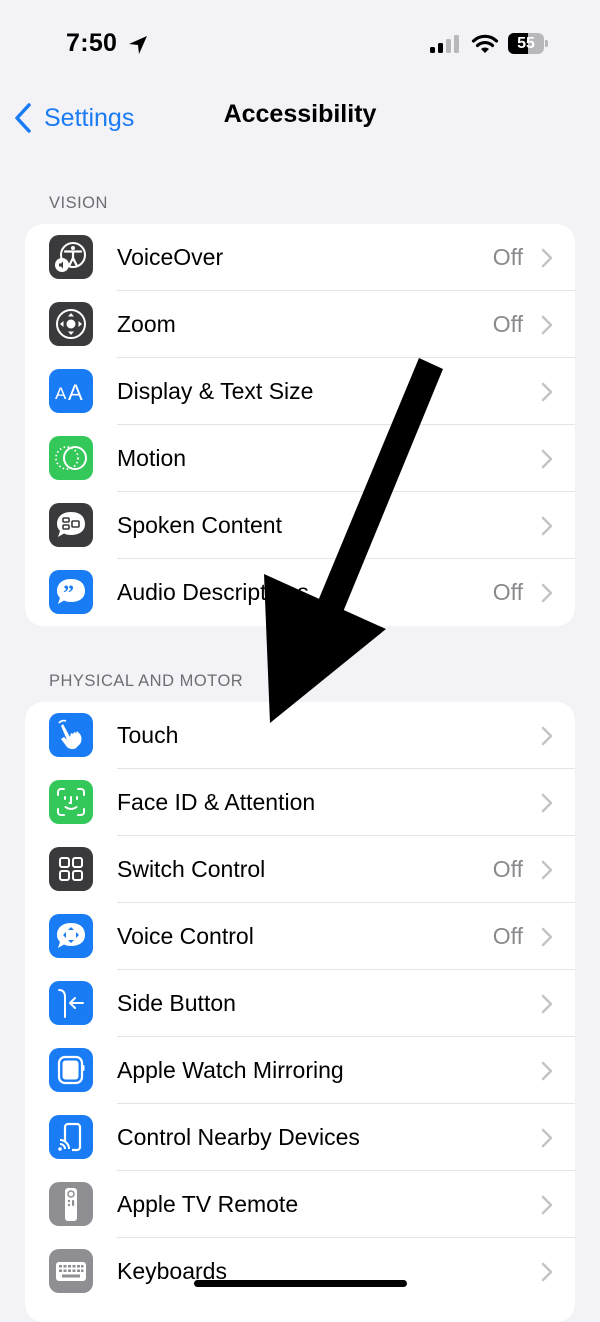 The height and width of the screenshot is (1322, 600). What do you see at coordinates (148, 735) in the screenshot?
I see `row-label: Touch` at bounding box center [148, 735].